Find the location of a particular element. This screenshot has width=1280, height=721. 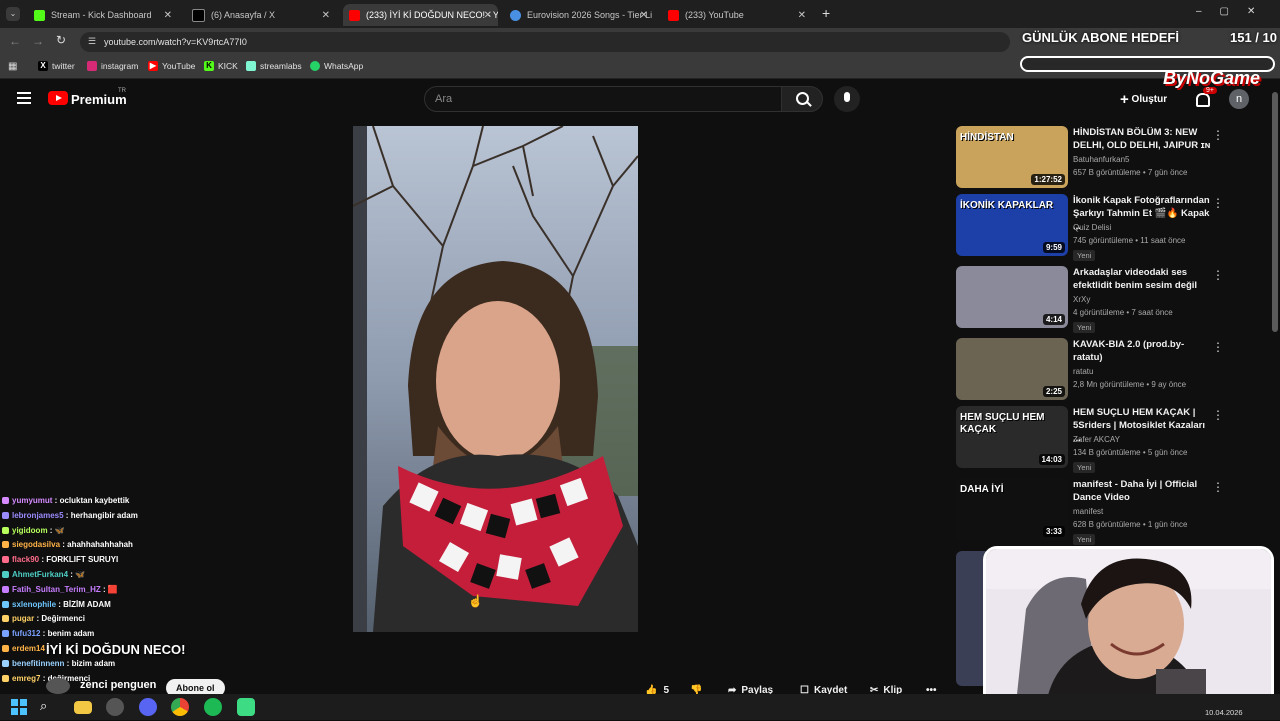

chat-username: pugar is located at coordinates (23, 619).